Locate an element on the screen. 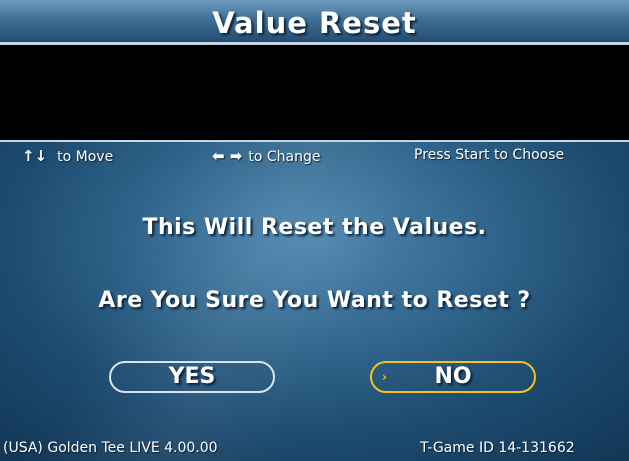  version-label: (USA) Golden Tee LIVE 4.00.00 is located at coordinates (110, 448).